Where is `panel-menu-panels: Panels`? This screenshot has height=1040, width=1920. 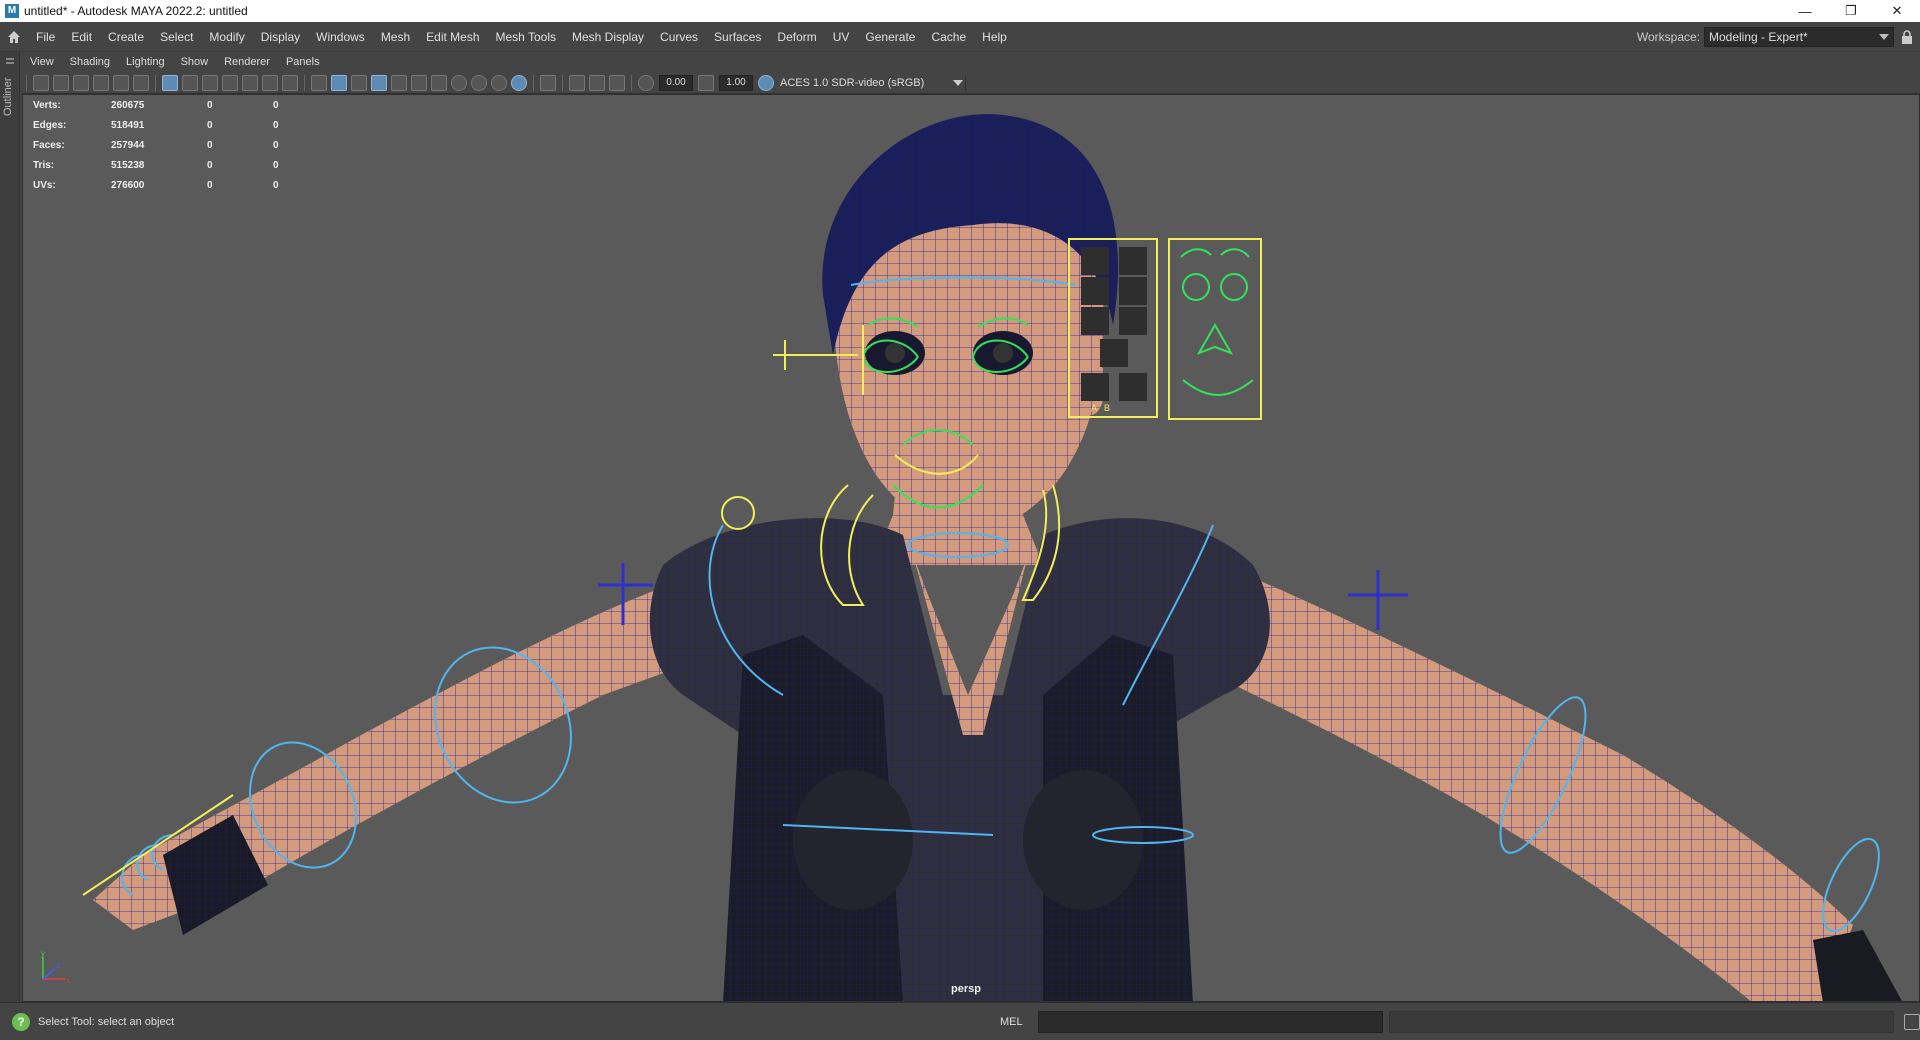
panel-menu-panels: Panels is located at coordinates (303, 62).